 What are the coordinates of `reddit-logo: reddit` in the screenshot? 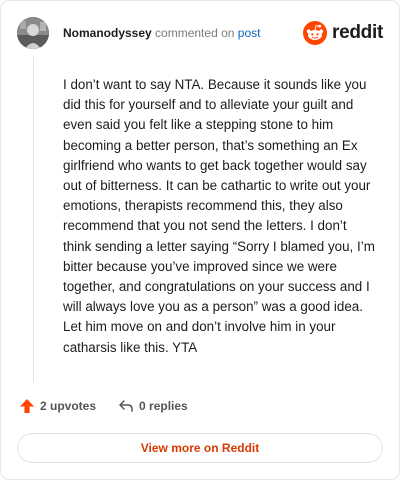 It's located at (343, 33).